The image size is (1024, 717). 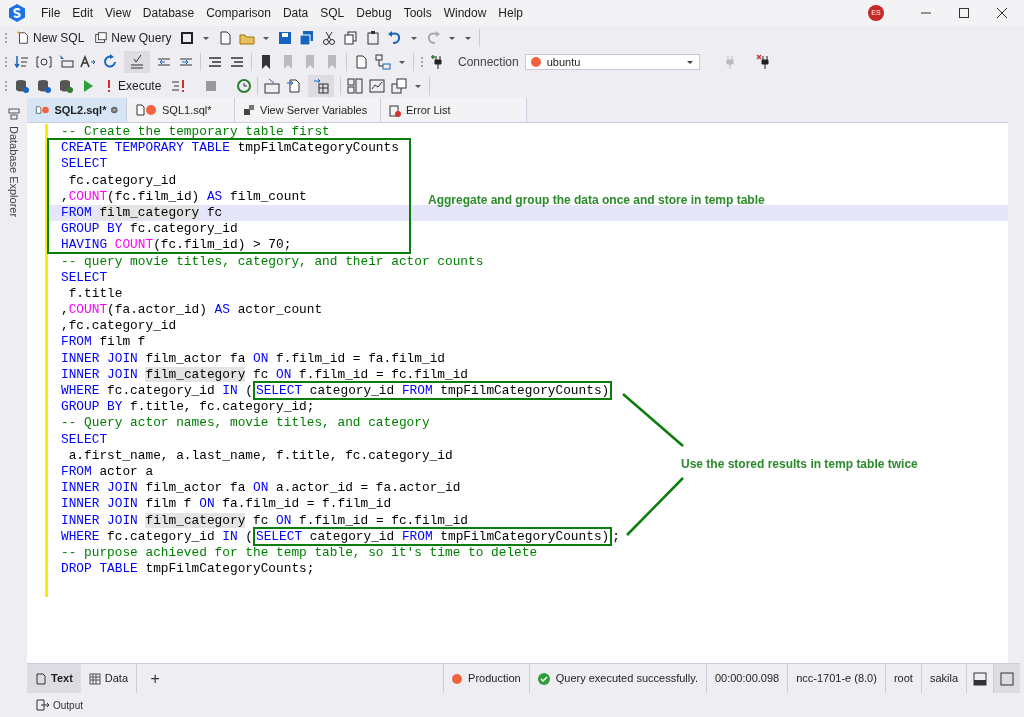 What do you see at coordinates (149, 229) in the screenshot?
I see `code-line: GROUP BY fc.category_id` at bounding box center [149, 229].